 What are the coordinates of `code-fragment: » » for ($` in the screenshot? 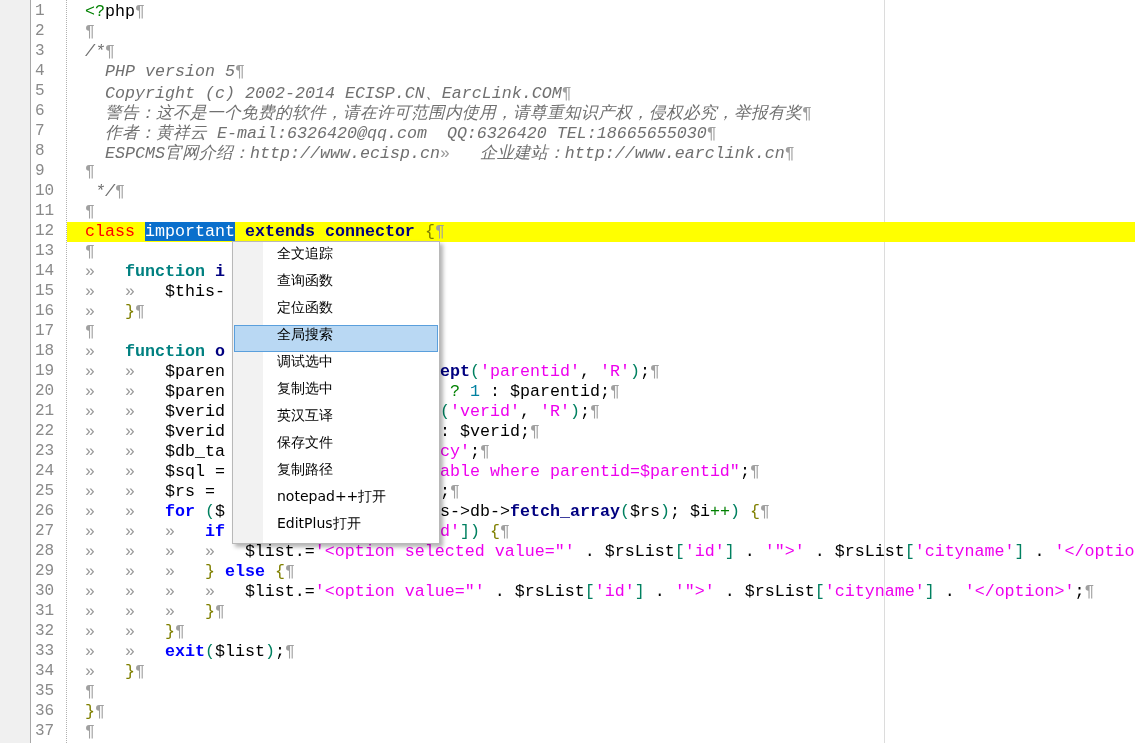 It's located at (155, 512).